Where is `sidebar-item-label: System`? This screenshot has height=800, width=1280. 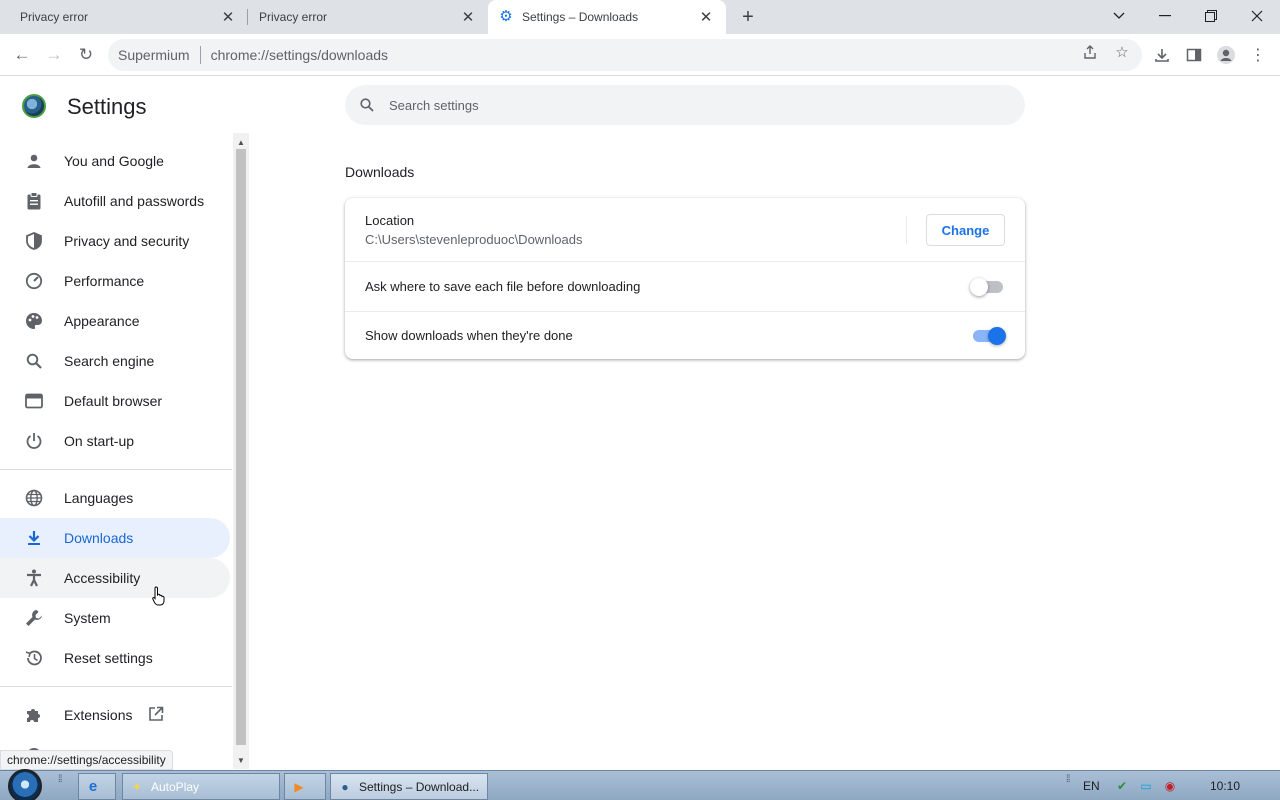
sidebar-item-label: System is located at coordinates (87, 618).